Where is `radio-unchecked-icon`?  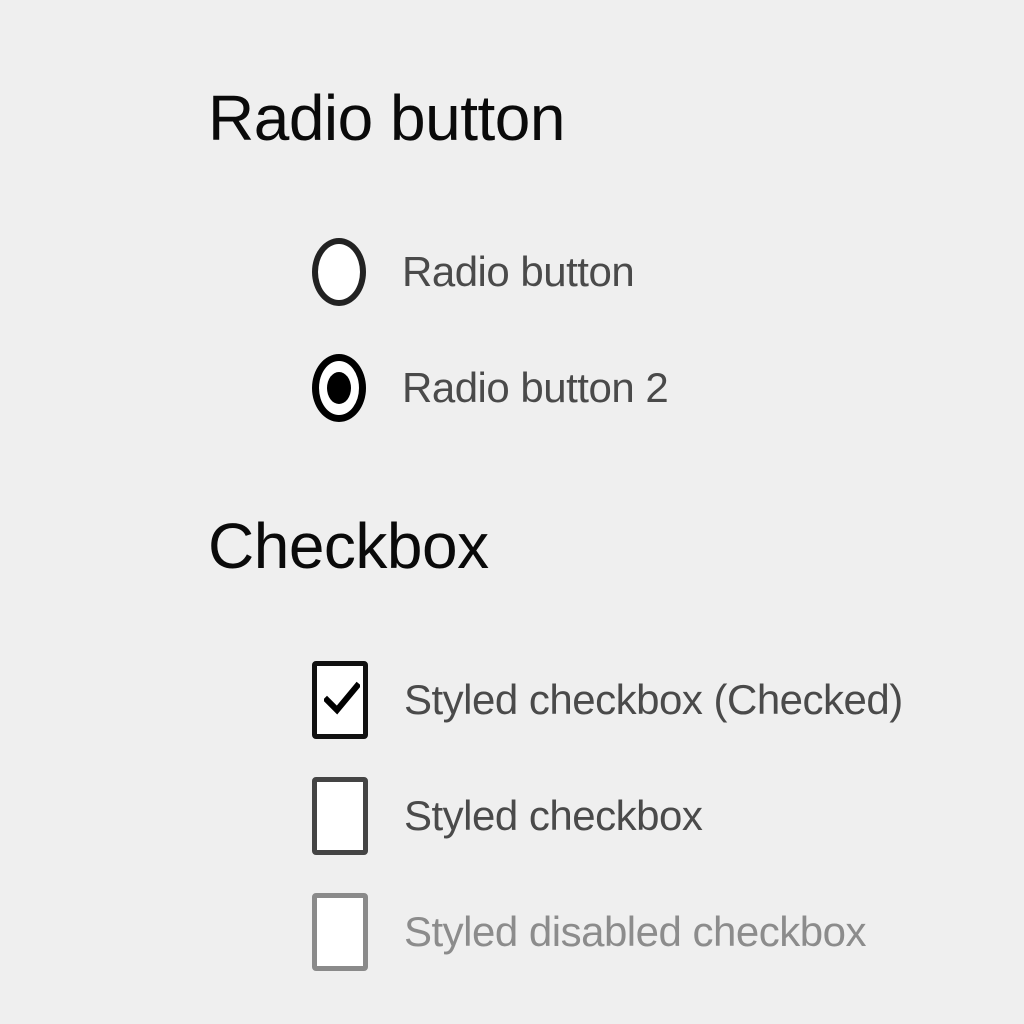
radio-unchecked-icon is located at coordinates (339, 272).